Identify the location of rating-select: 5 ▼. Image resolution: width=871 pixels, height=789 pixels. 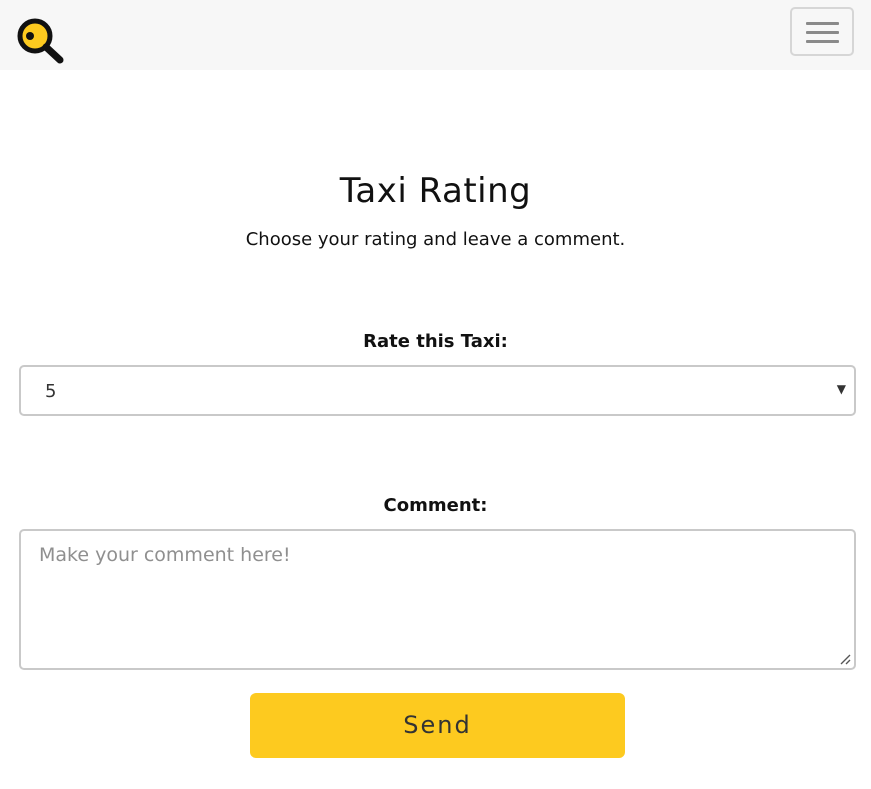
(437, 390).